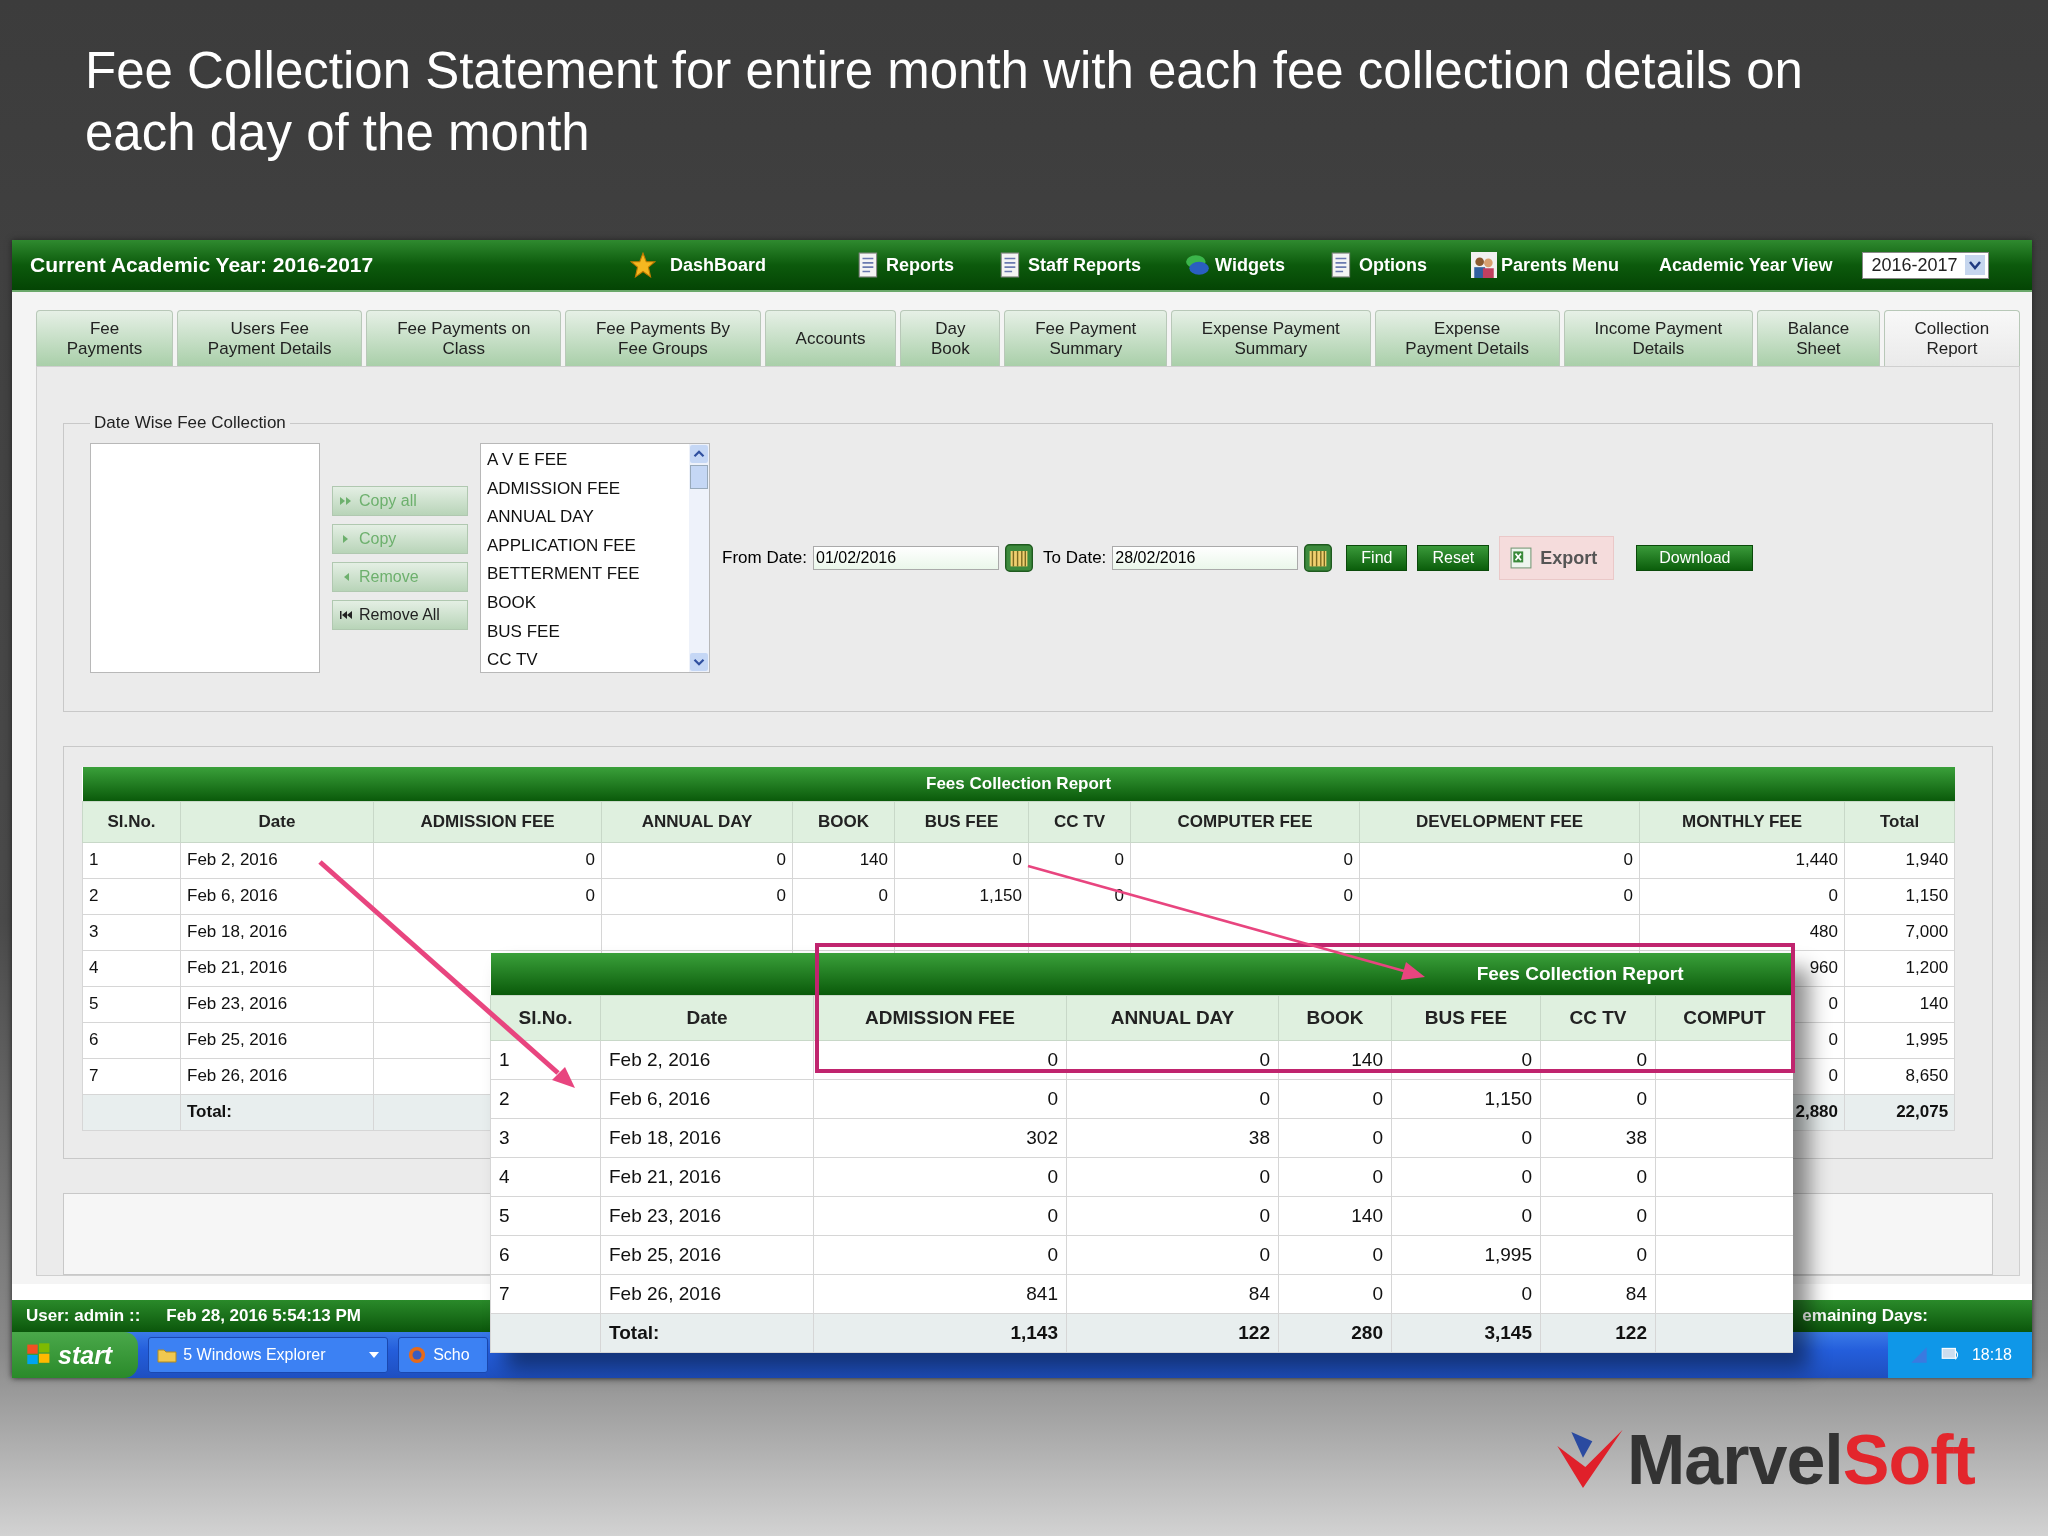 This screenshot has height=1536, width=2048. Describe the element at coordinates (1899, 968) in the screenshot. I see `table-cell: 1,200` at that location.